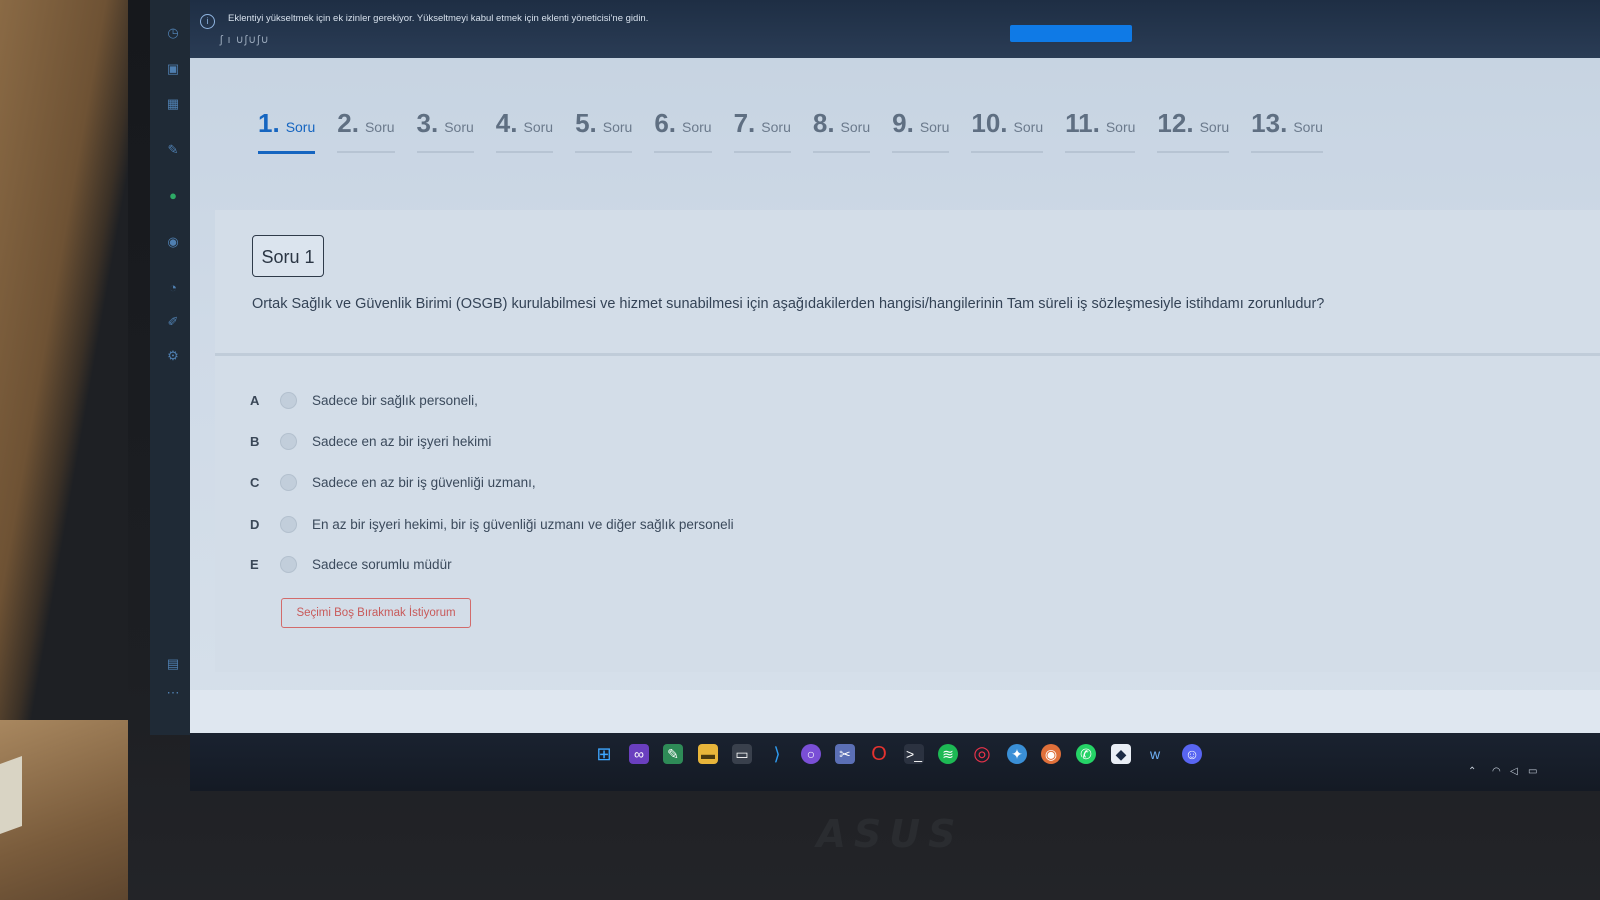  I want to click on tab-question-2: 2. Soru, so click(366, 132).